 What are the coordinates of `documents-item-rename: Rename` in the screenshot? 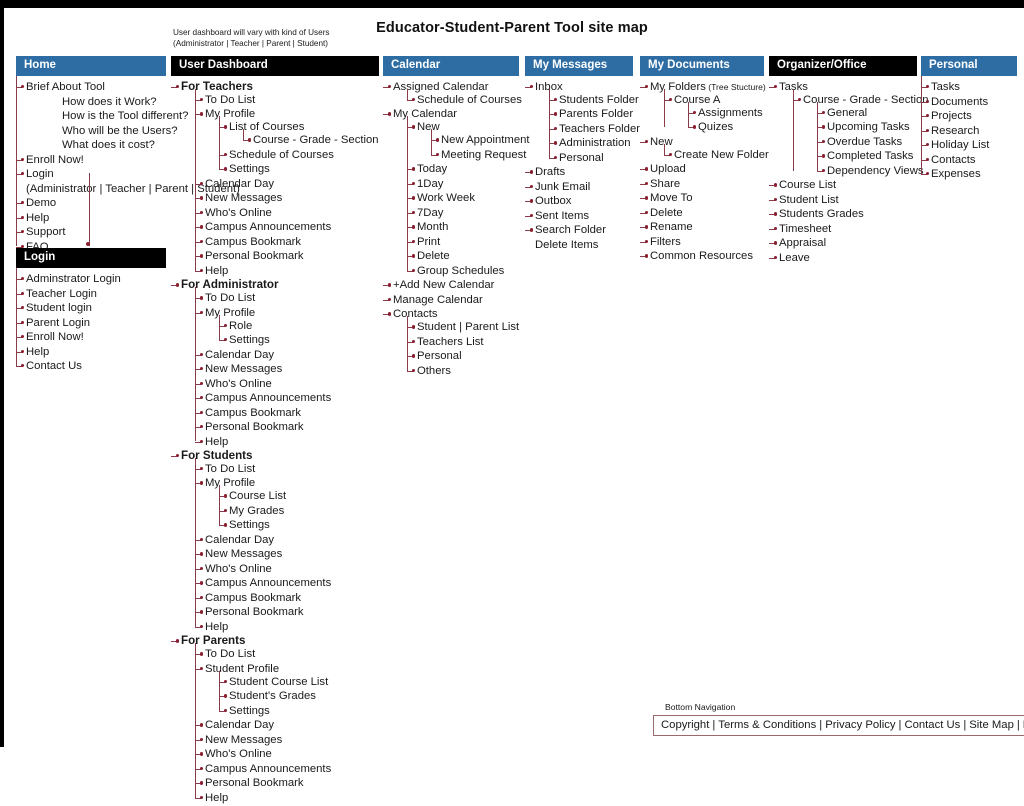 It's located at (702, 227).